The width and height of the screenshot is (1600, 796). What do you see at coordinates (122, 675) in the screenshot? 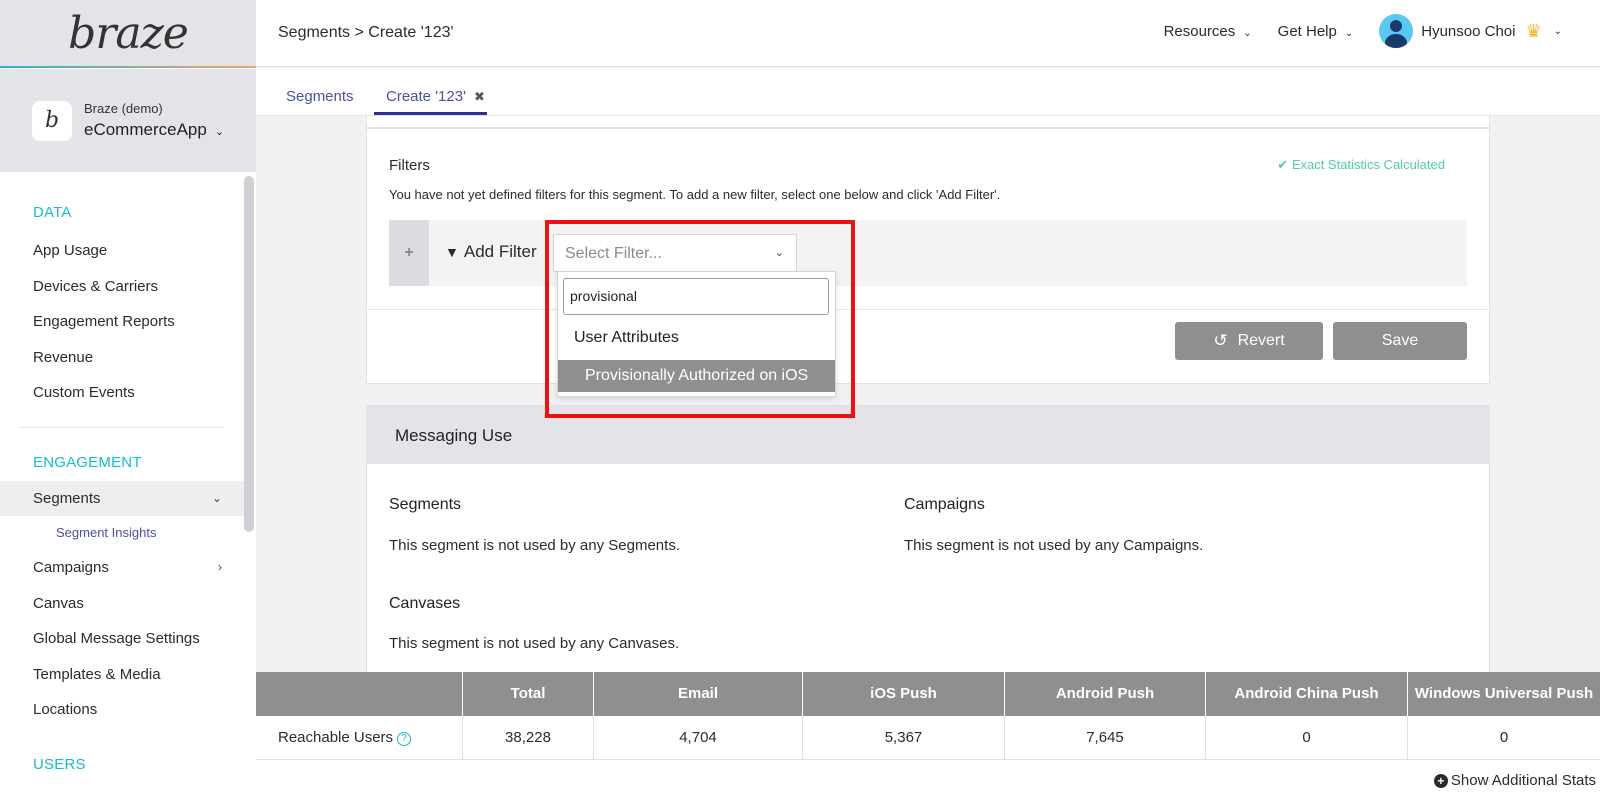
I see `nav-item-templates-media: Templates & Media` at bounding box center [122, 675].